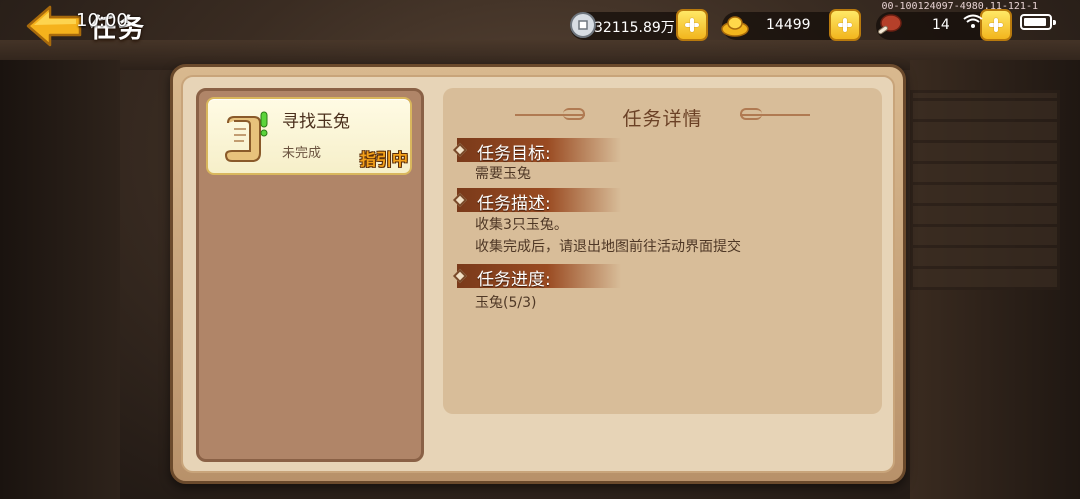  Describe the element at coordinates (514, 204) in the screenshot. I see `desc-label: 任务描述:` at that location.